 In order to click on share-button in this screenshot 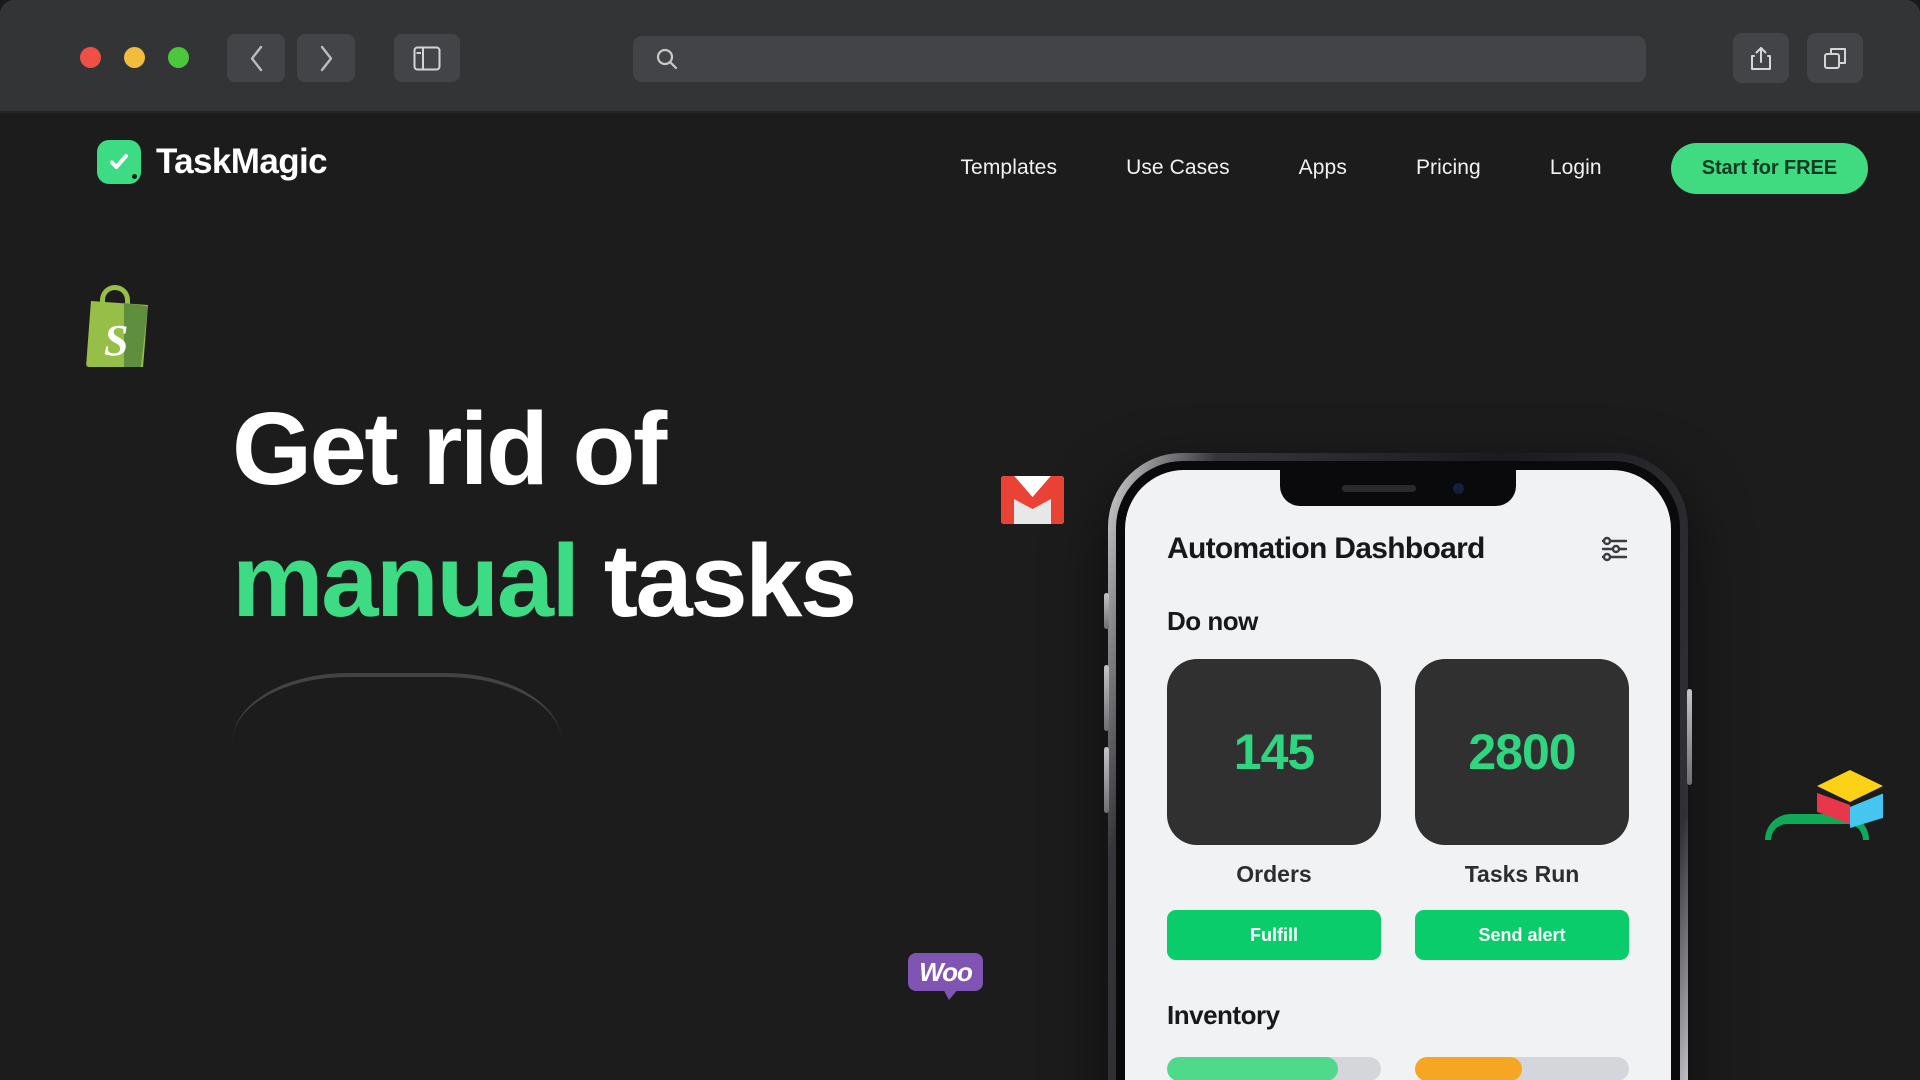, I will do `click(1761, 58)`.